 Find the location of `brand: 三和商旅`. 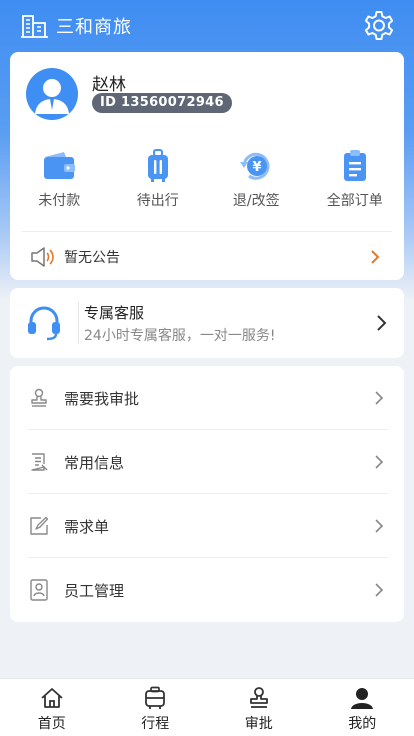

brand: 三和商旅 is located at coordinates (76, 26).